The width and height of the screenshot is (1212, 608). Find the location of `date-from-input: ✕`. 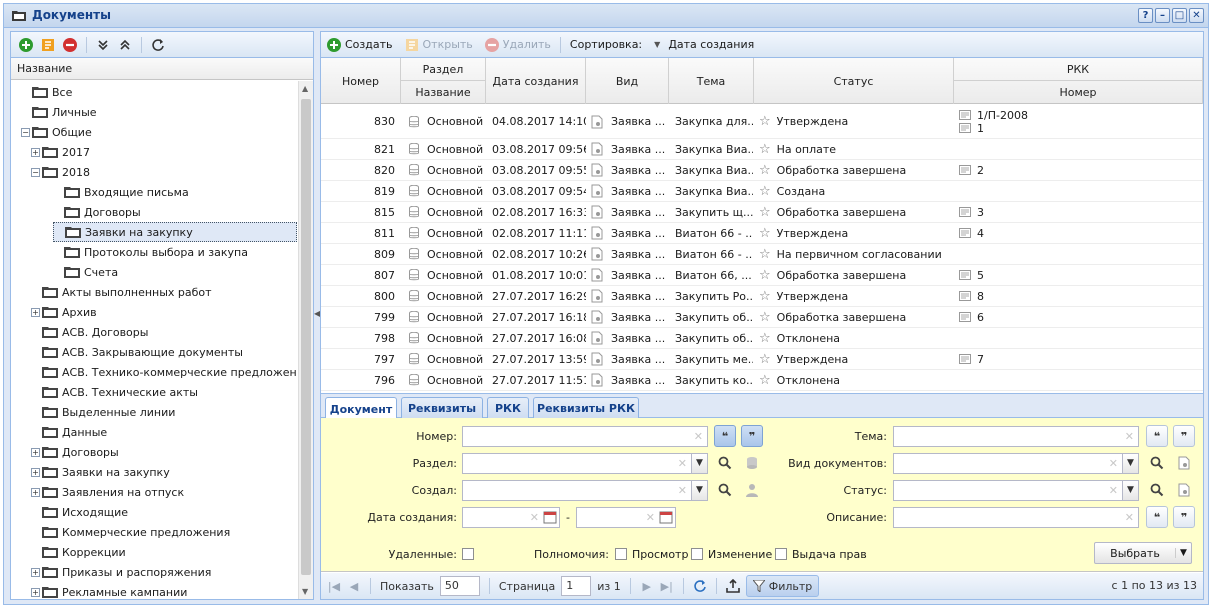

date-from-input: ✕ is located at coordinates (511, 517).